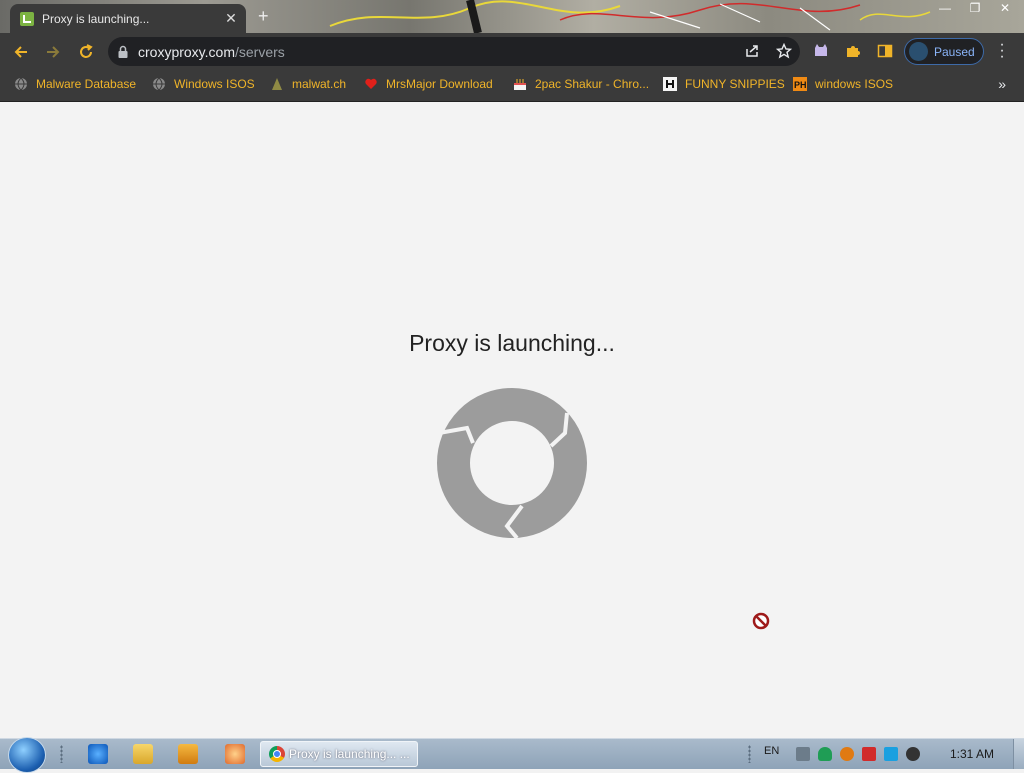 This screenshot has width=1024, height=773. I want to click on bookmark-label: MrsMajor Download, so click(439, 84).